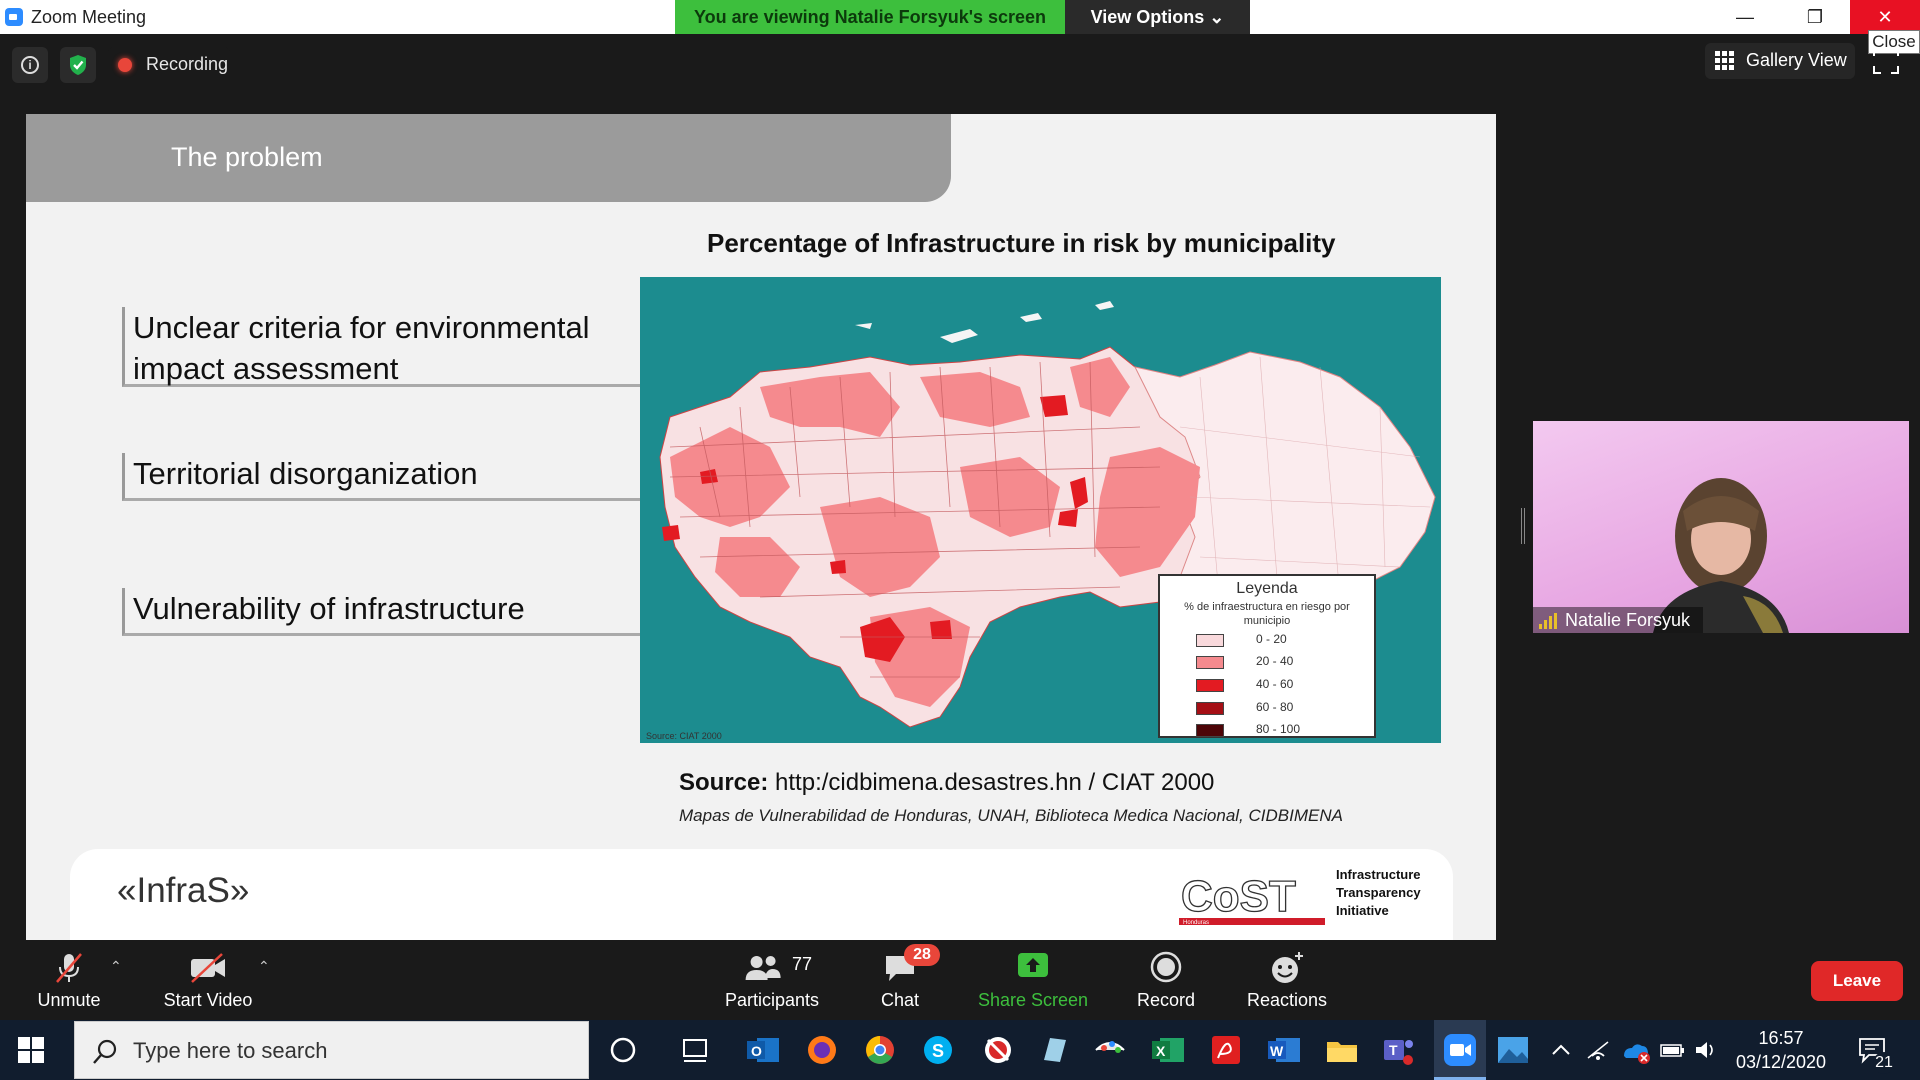 The width and height of the screenshot is (1920, 1080). I want to click on reactions-label: Reactions, so click(1287, 1000).